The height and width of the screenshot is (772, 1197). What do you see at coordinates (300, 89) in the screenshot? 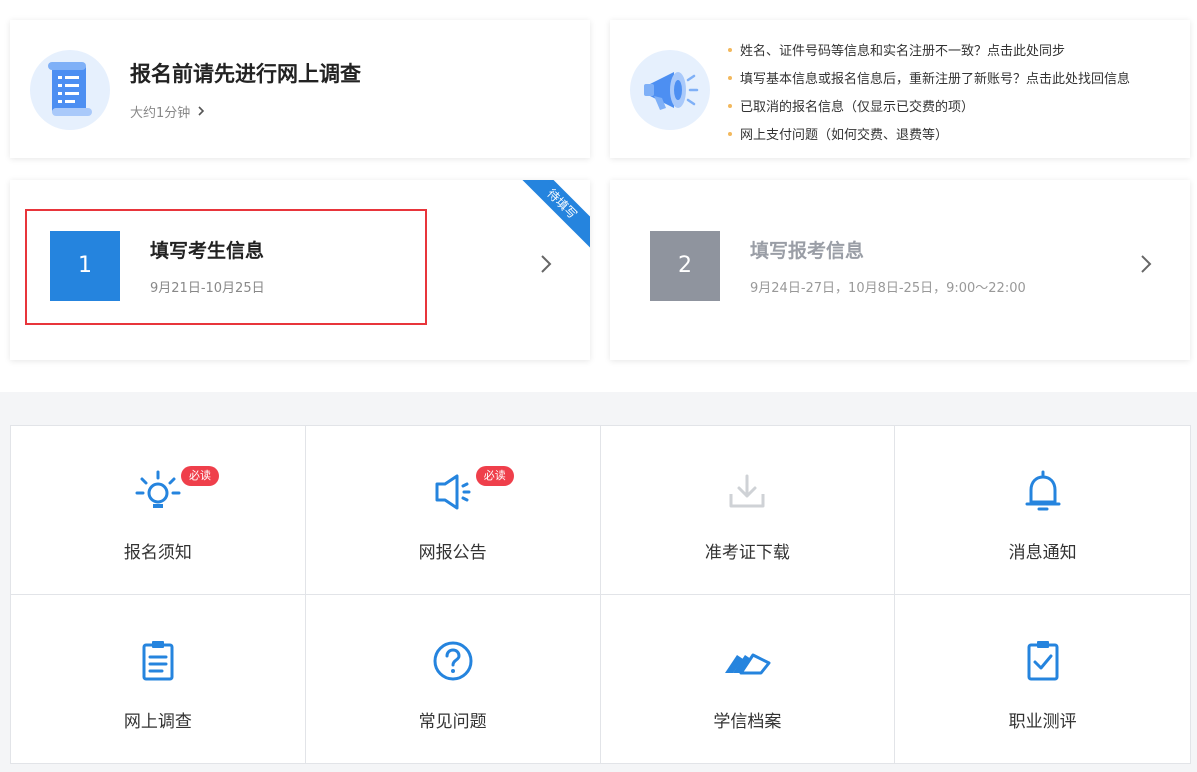
I see `survey-card: 报名前请先进行网上调查 大约1分钟` at bounding box center [300, 89].